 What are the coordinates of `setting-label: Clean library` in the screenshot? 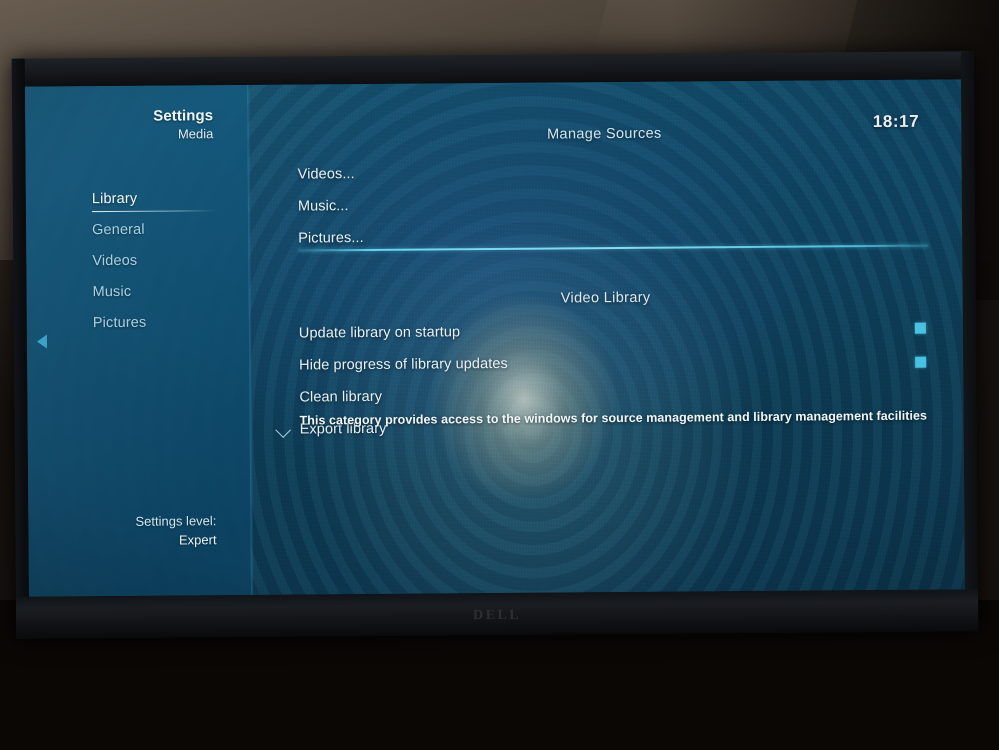 It's located at (341, 397).